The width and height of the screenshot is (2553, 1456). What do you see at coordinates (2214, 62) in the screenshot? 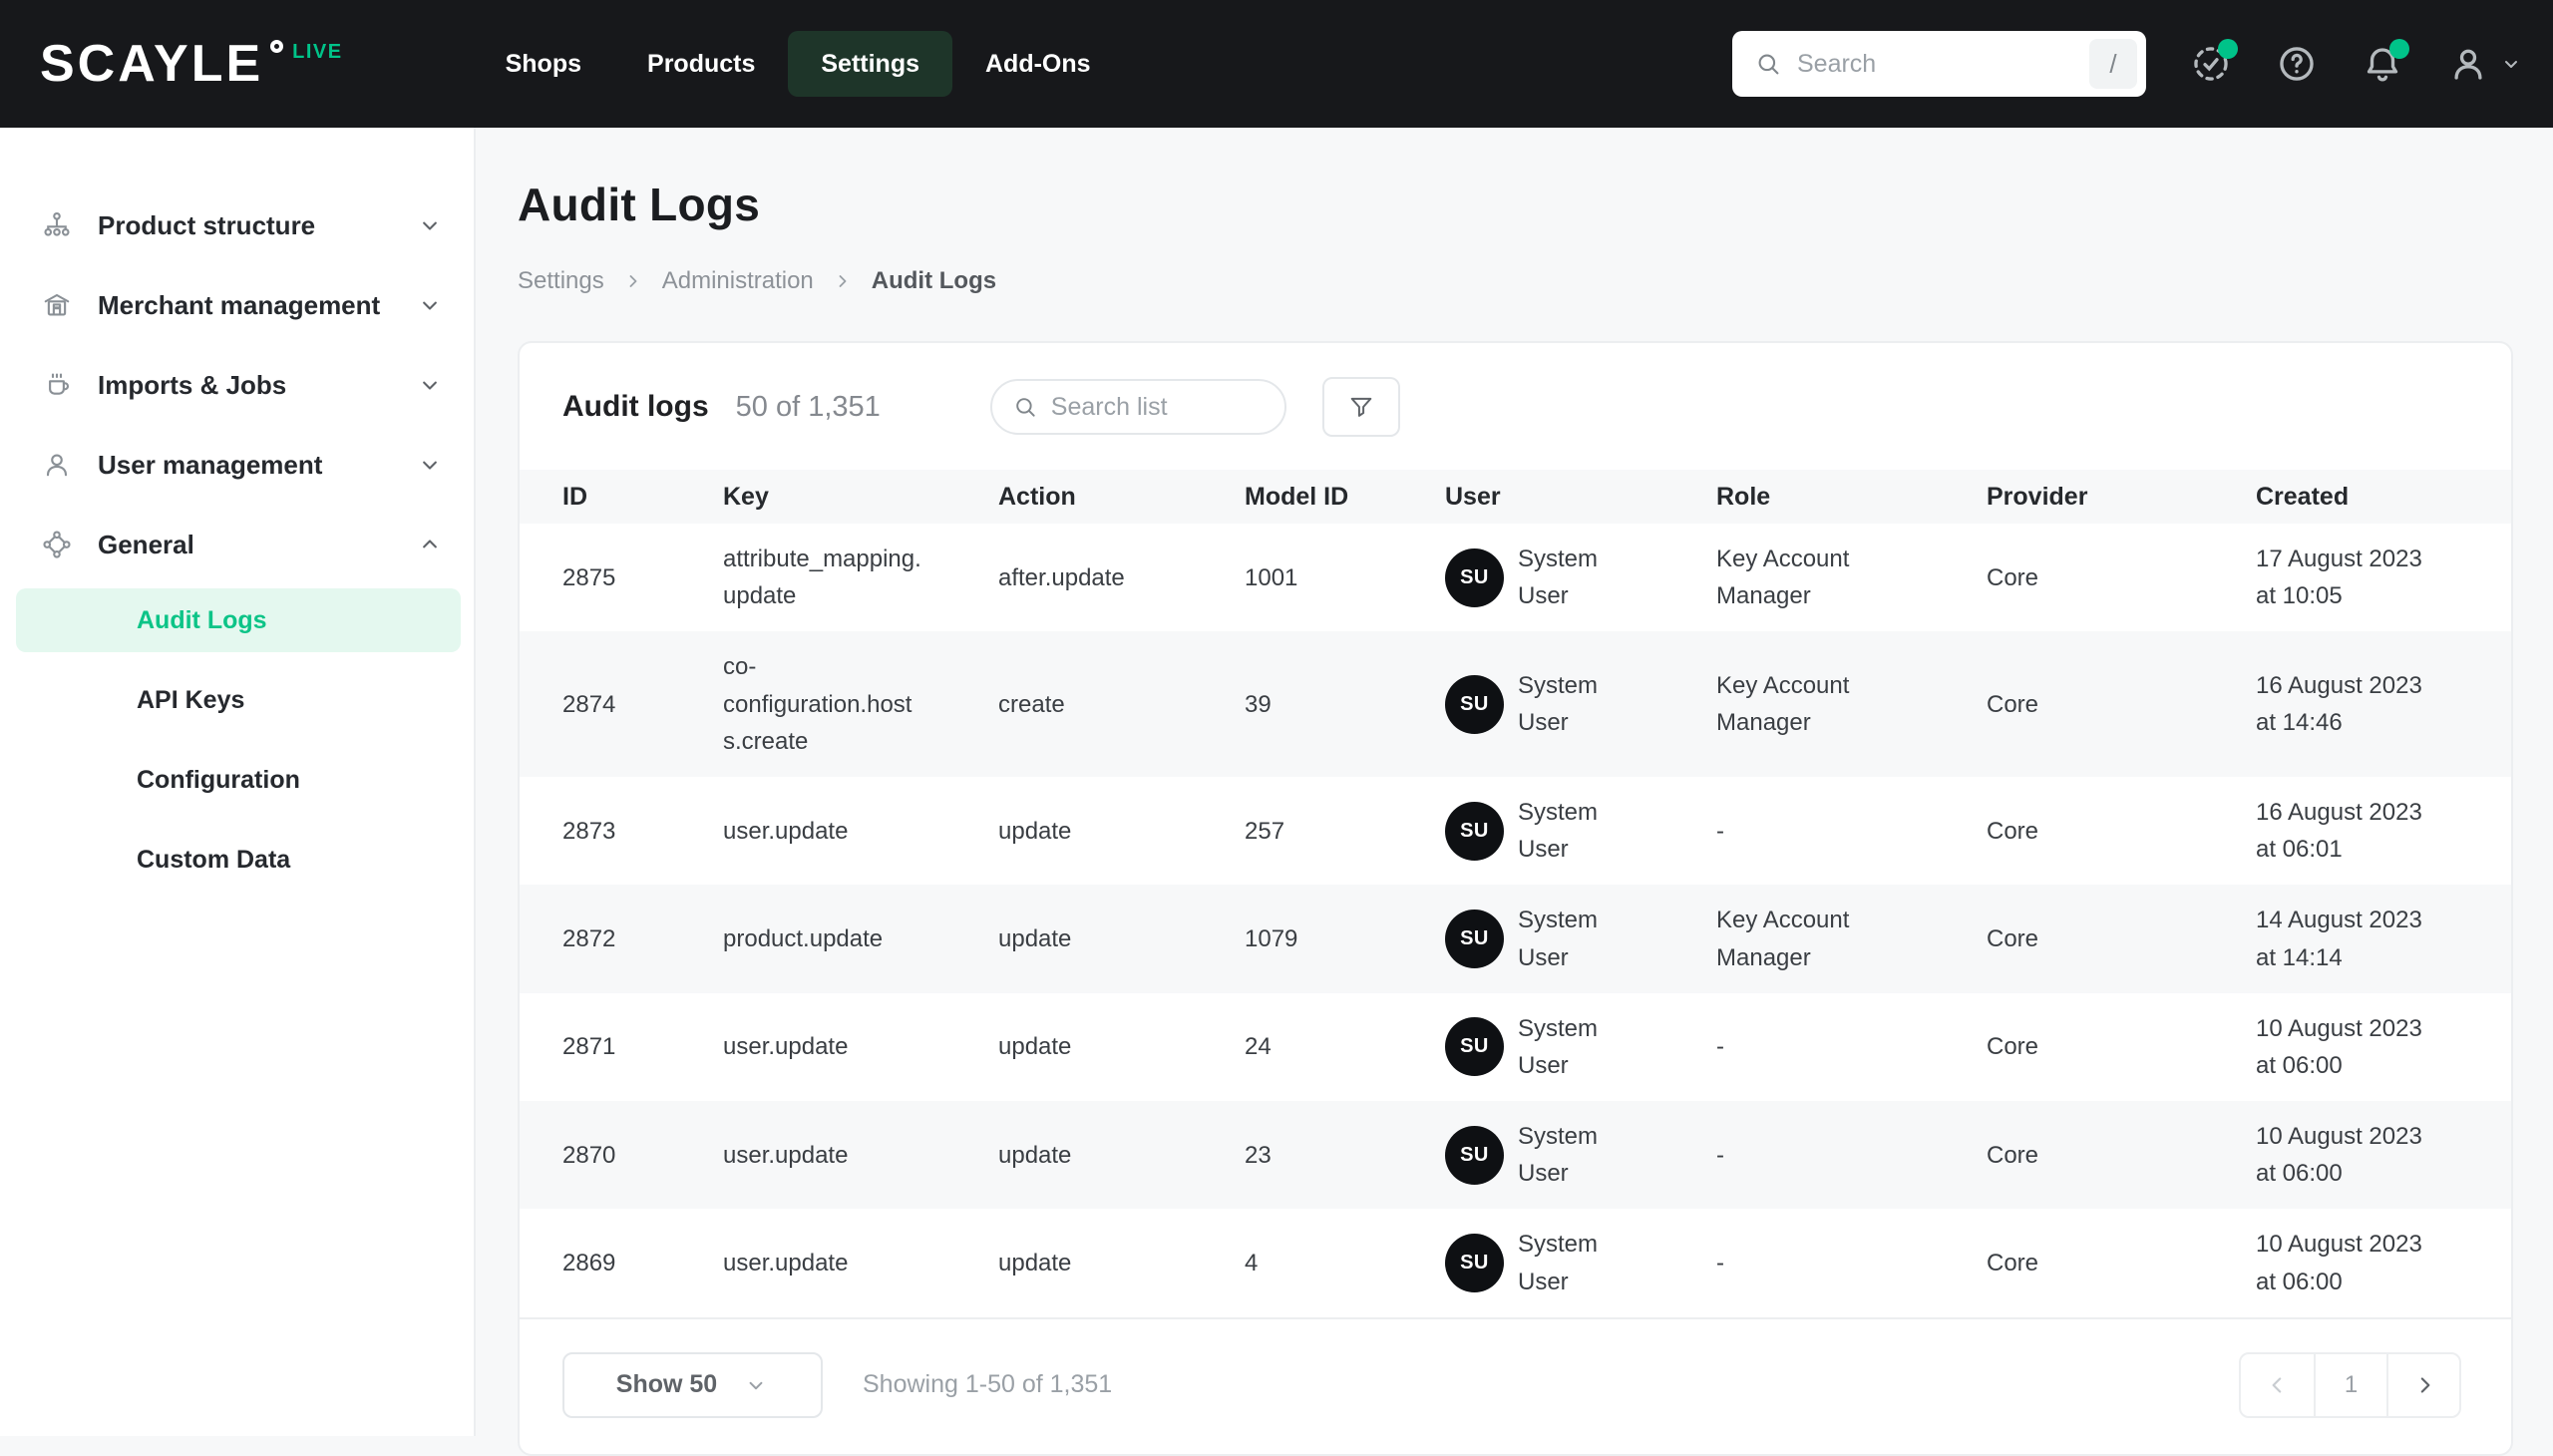
I see `status-check-button` at bounding box center [2214, 62].